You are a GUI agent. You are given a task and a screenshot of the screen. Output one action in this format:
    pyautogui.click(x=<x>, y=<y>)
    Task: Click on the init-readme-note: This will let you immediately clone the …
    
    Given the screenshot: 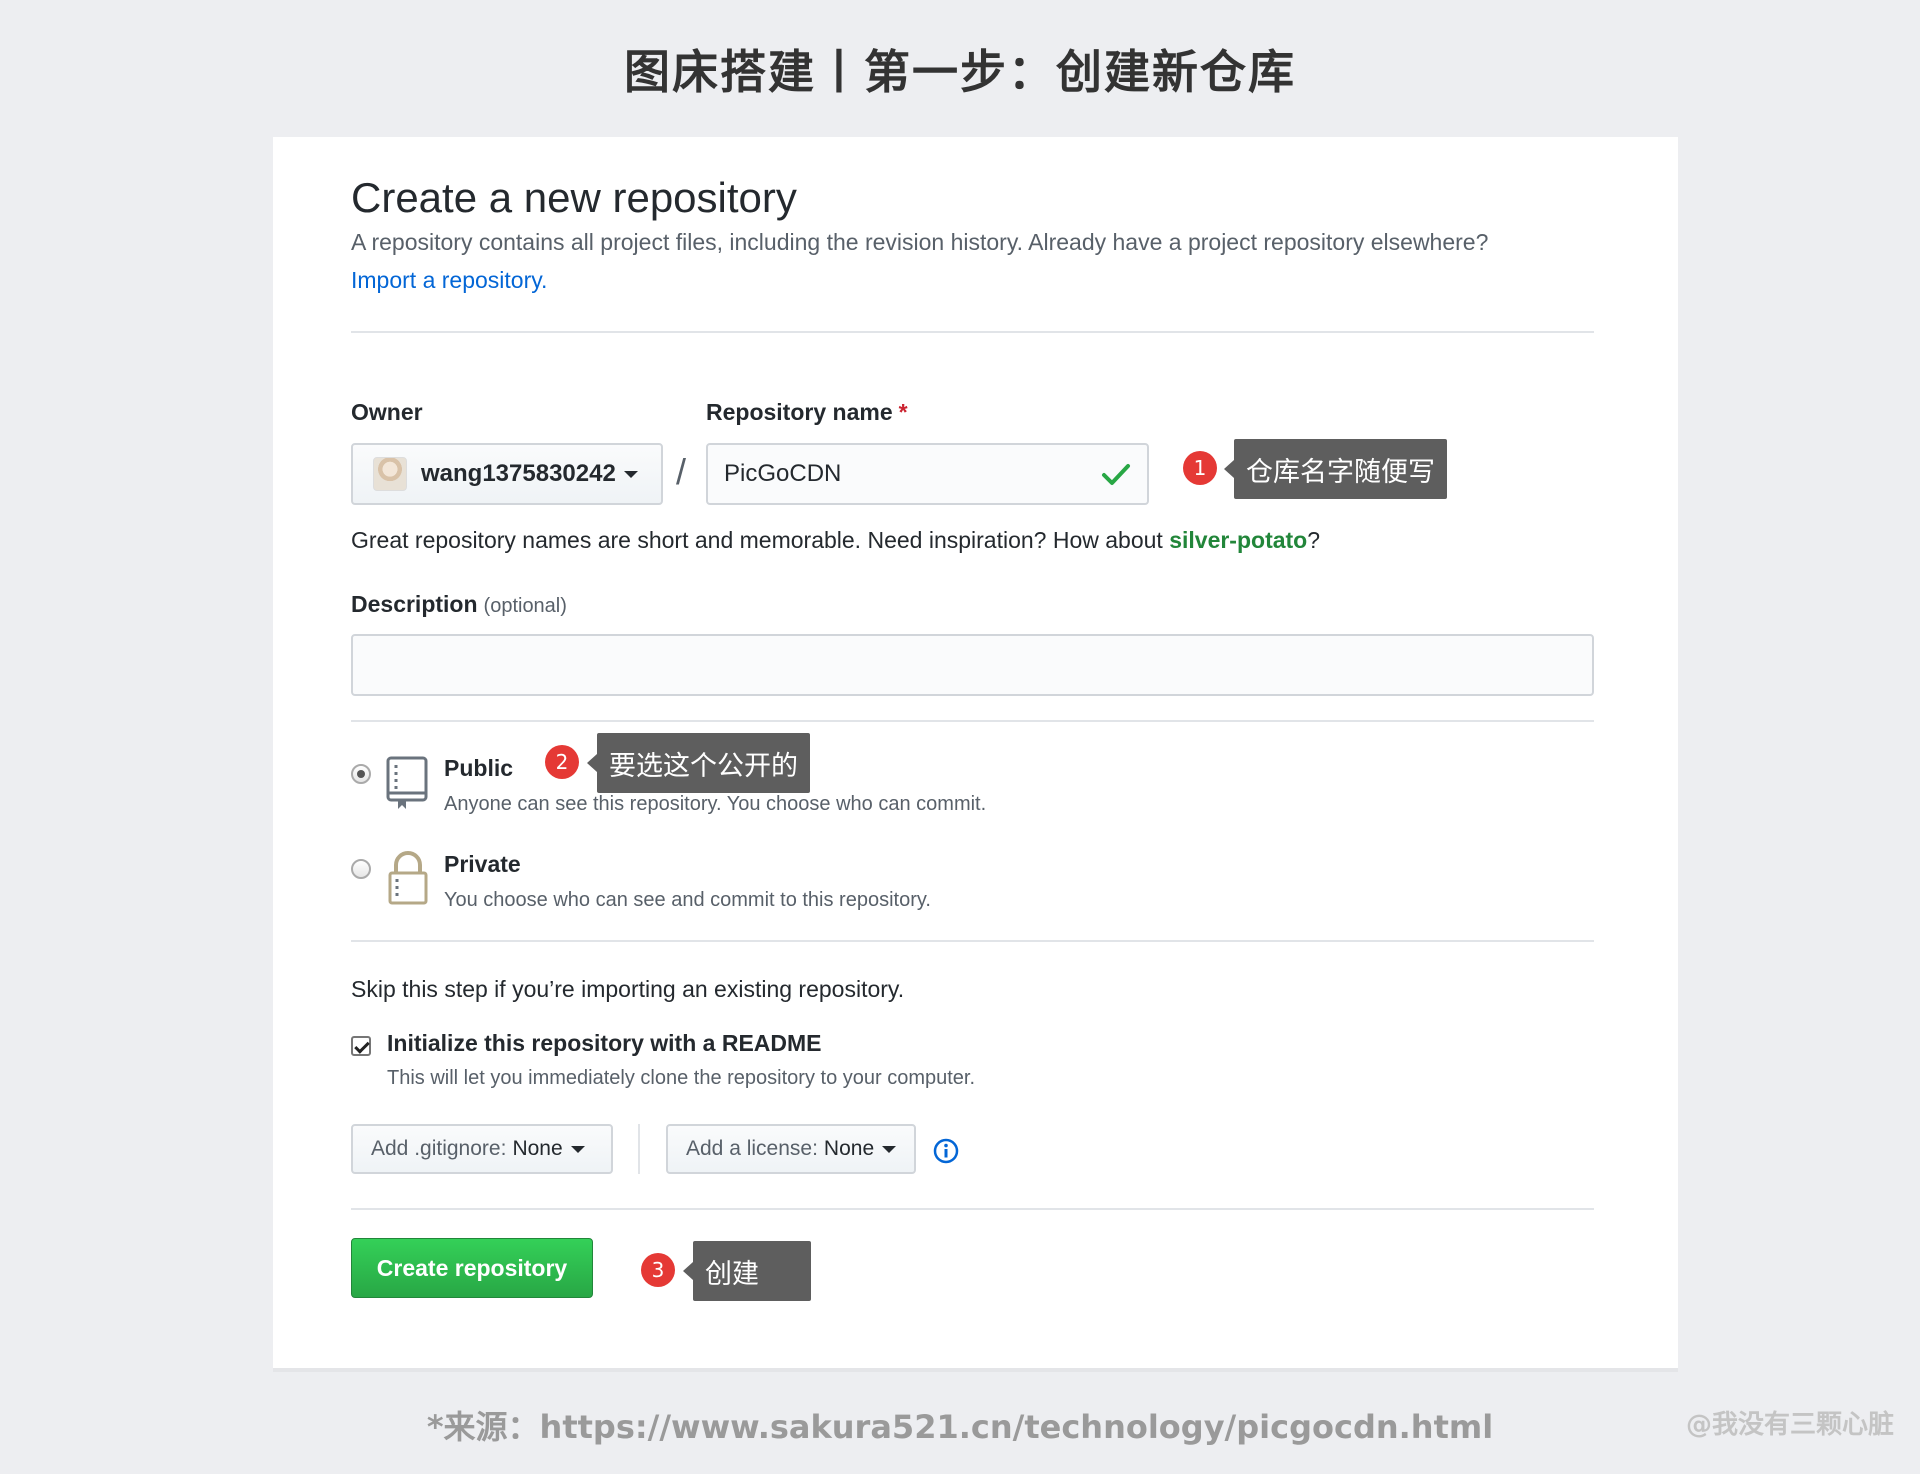 What is the action you would take?
    pyautogui.click(x=681, y=1078)
    